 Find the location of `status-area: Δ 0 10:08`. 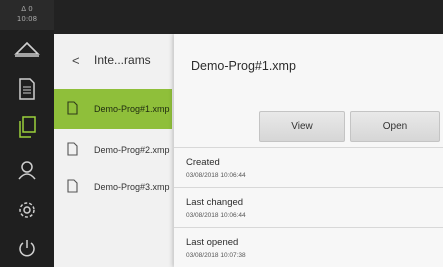

status-area: Δ 0 10:08 is located at coordinates (27, 15).